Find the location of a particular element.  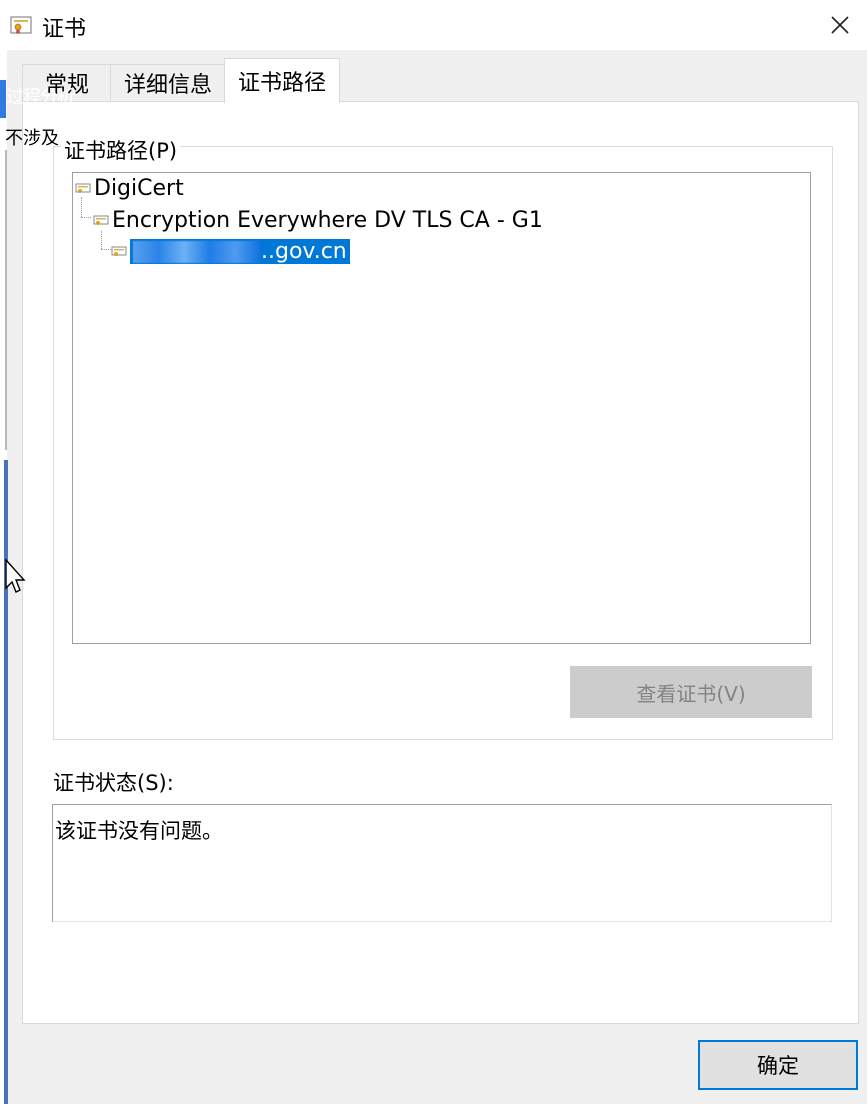

domain-suffix: ..gov.cn is located at coordinates (304, 251).